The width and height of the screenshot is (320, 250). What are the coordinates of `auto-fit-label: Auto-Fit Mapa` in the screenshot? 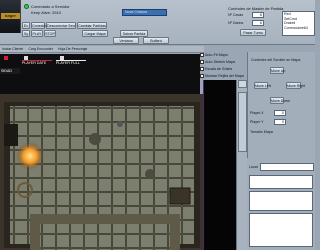 It's located at (216, 55).